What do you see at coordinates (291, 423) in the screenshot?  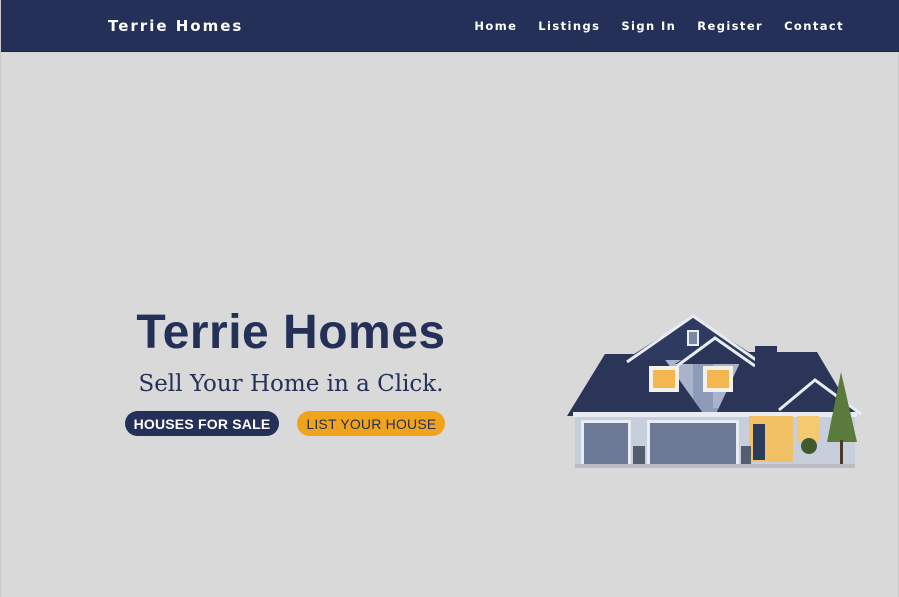 I see `hero-buttons: HOUSES FOR SALE LIST YOUR HOUSE` at bounding box center [291, 423].